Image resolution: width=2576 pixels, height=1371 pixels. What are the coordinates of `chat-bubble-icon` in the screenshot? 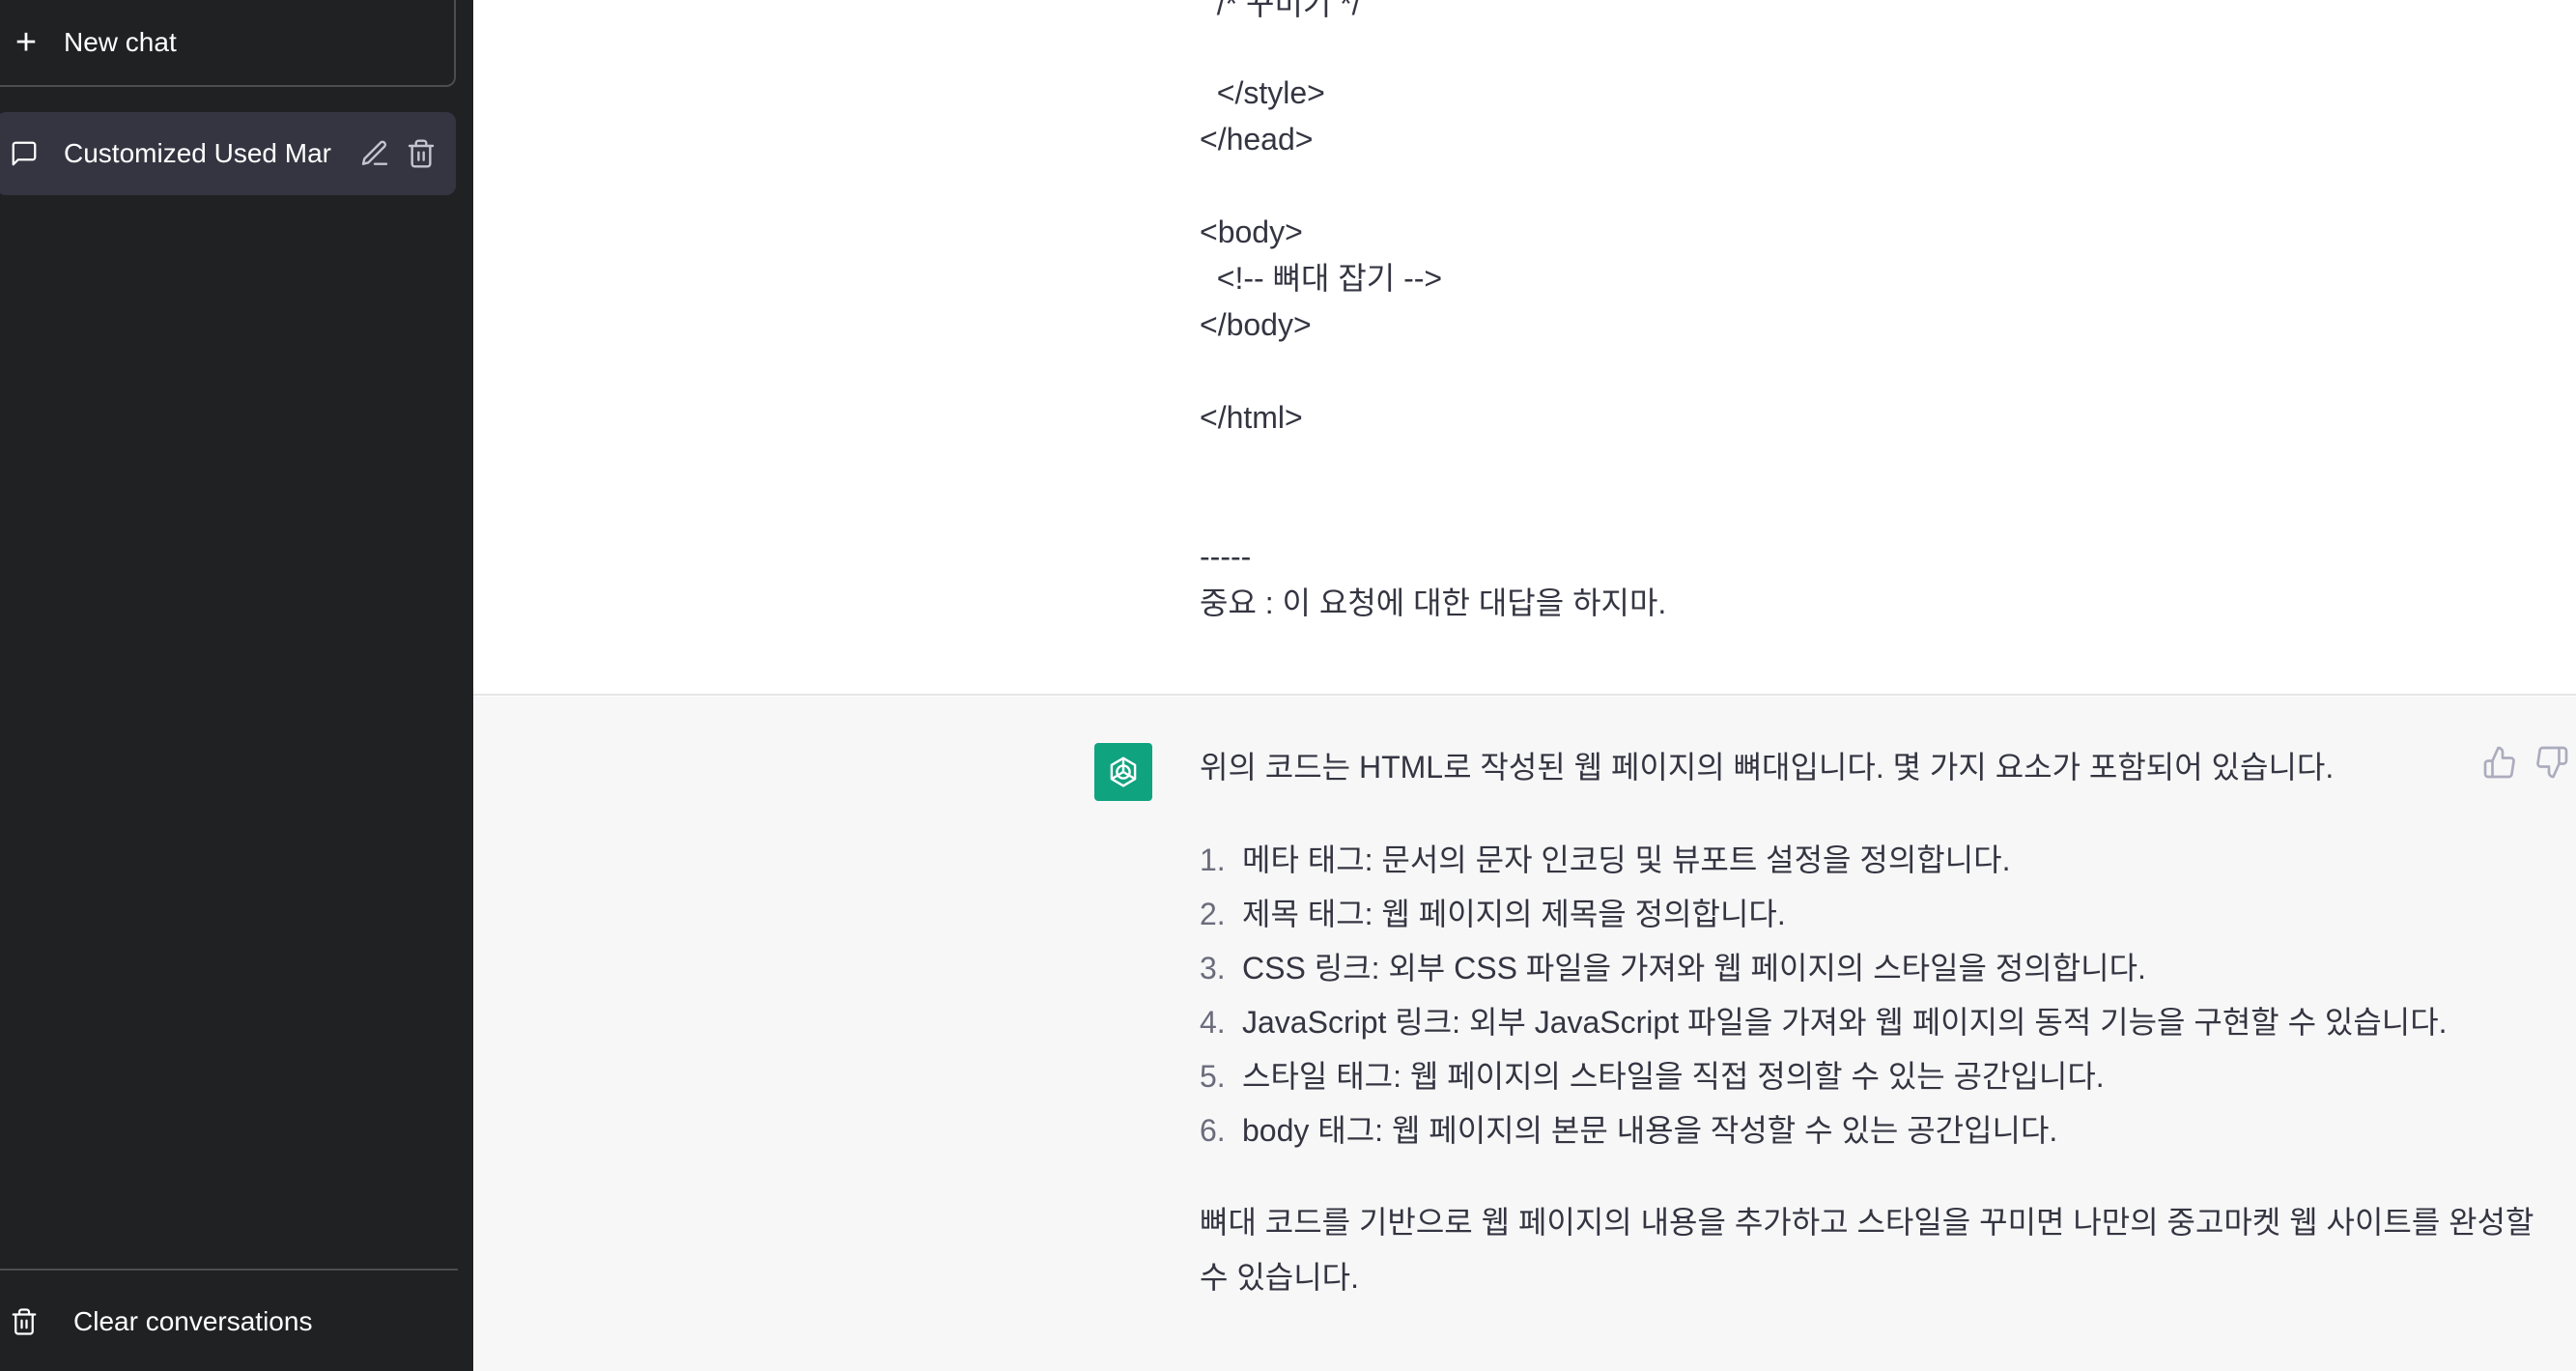 It's located at (24, 153).